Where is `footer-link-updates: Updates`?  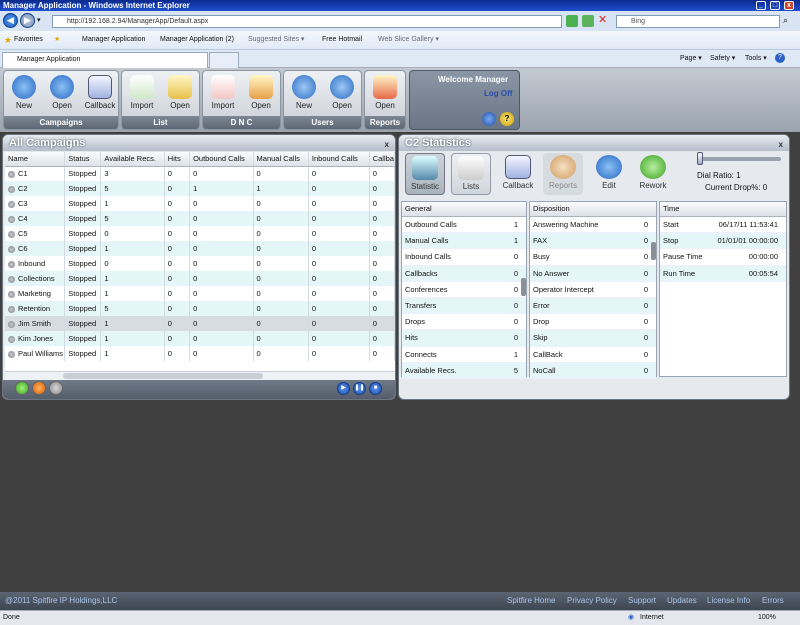
footer-link-updates: Updates is located at coordinates (682, 601).